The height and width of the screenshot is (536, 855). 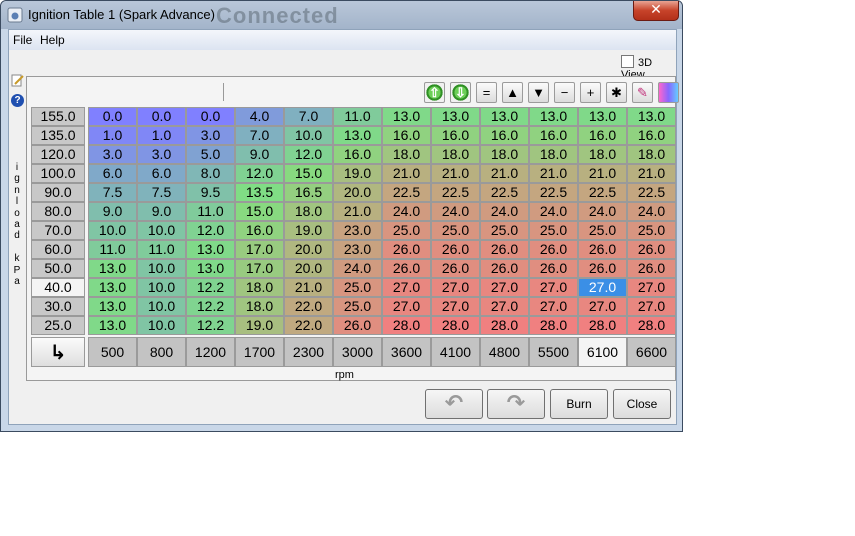 What do you see at coordinates (504, 352) in the screenshot?
I see `rpm-bin-cell: 4800` at bounding box center [504, 352].